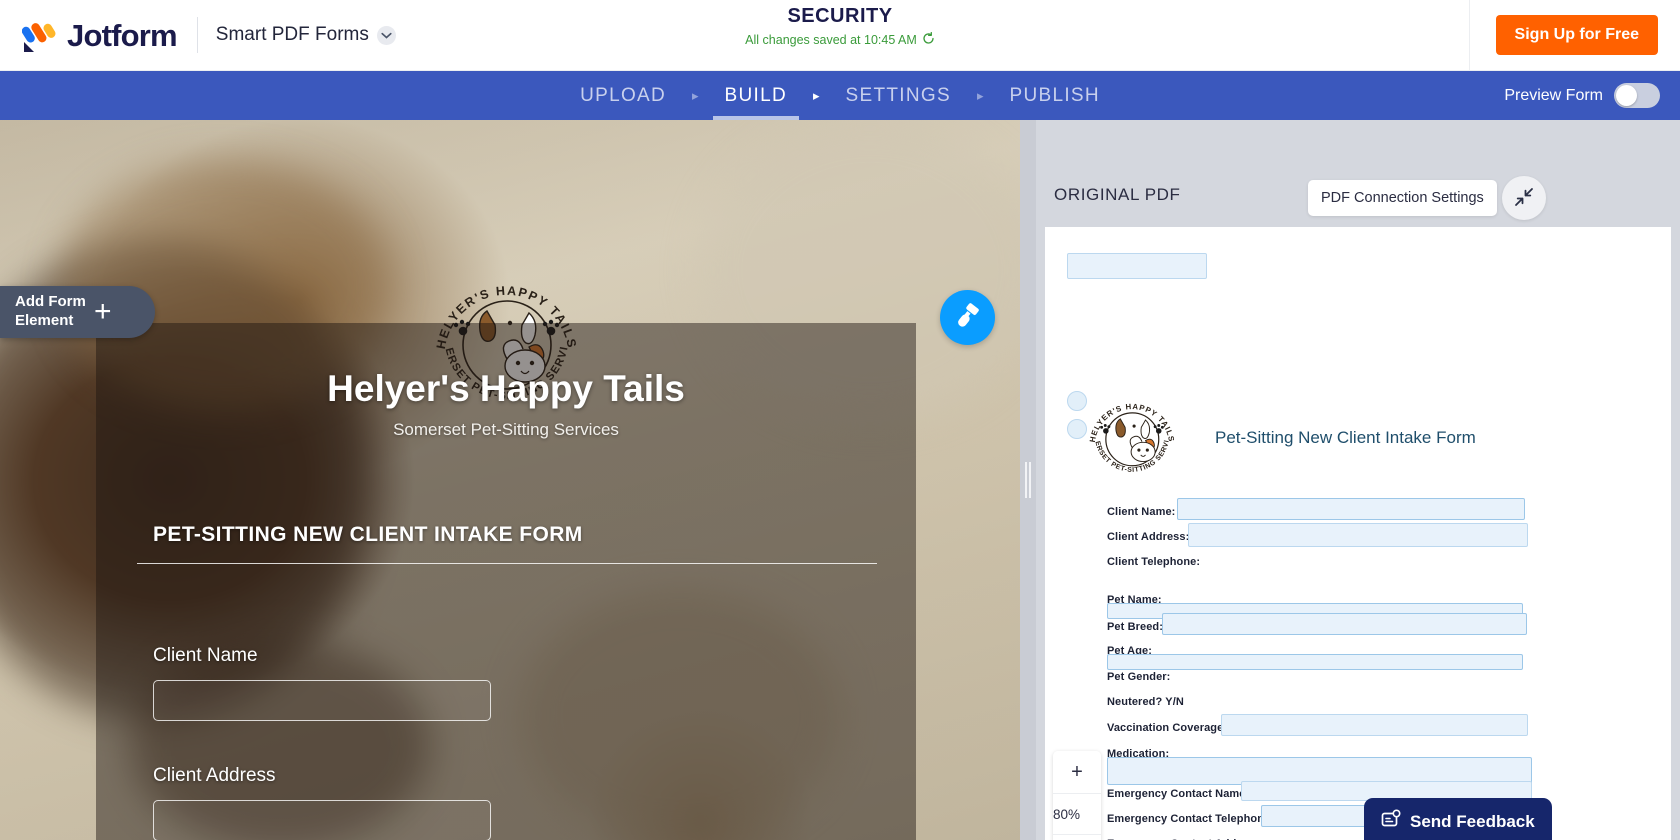 The height and width of the screenshot is (840, 1680). What do you see at coordinates (1191, 819) in the screenshot?
I see `pdf-label-emergency-contact-telephone: Emergency Contact Telephone:` at bounding box center [1191, 819].